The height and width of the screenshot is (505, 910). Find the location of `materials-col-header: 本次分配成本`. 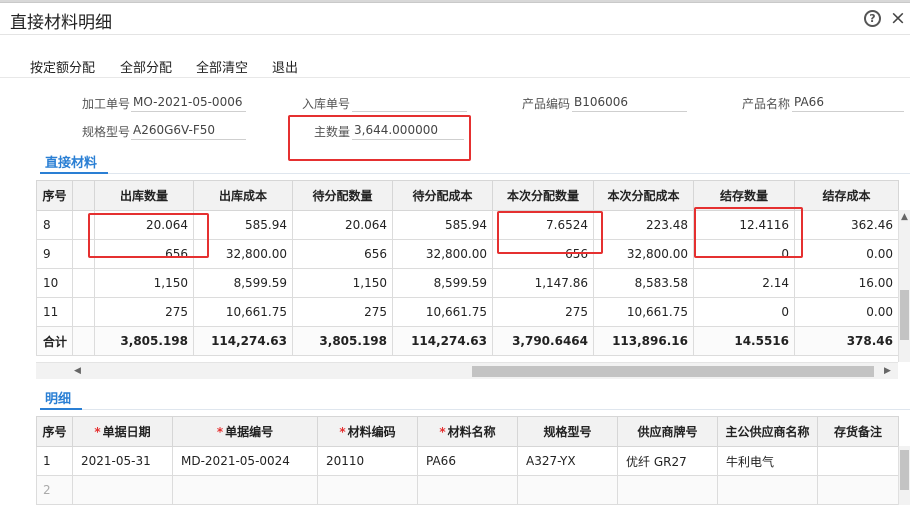

materials-col-header: 本次分配成本 is located at coordinates (643, 195).